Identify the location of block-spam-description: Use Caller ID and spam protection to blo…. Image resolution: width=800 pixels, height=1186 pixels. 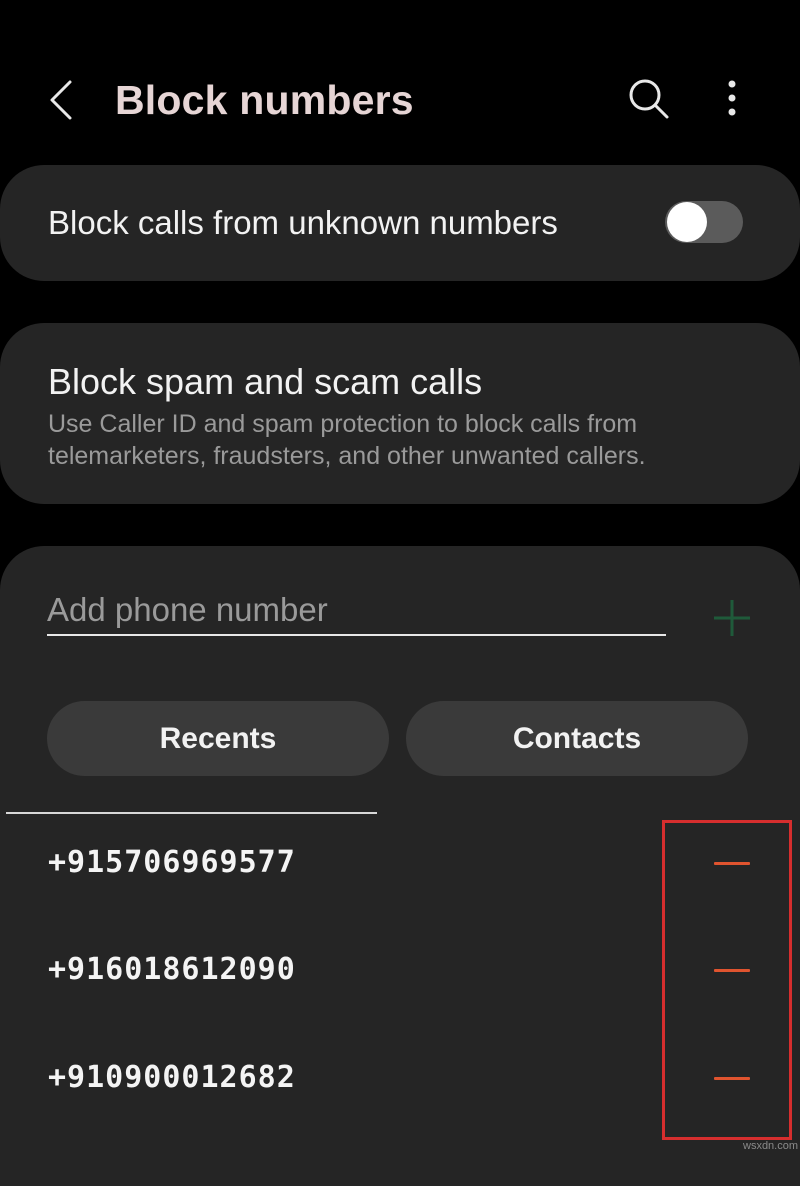
(347, 440).